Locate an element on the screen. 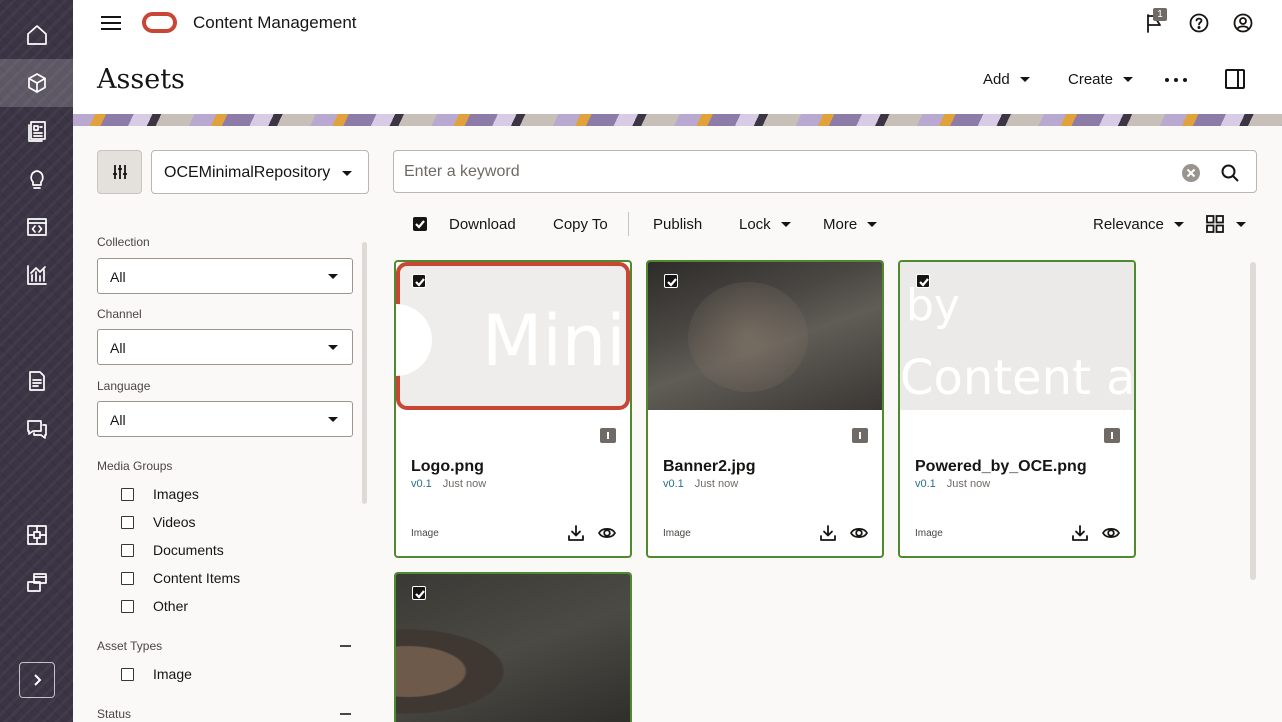  decorative-banner is located at coordinates (677, 120).